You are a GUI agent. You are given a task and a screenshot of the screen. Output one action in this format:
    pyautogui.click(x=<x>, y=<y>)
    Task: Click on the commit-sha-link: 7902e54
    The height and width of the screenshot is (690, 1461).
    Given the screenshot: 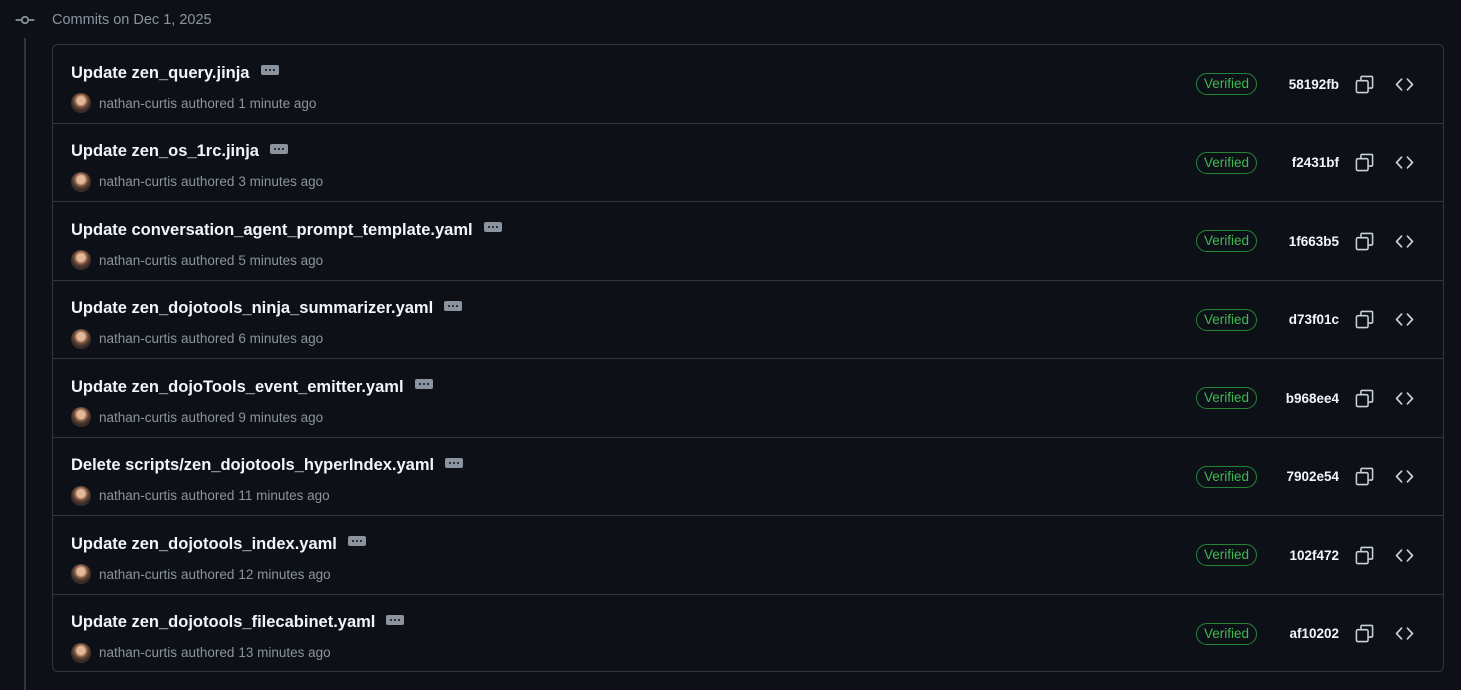 What is the action you would take?
    pyautogui.click(x=1298, y=476)
    